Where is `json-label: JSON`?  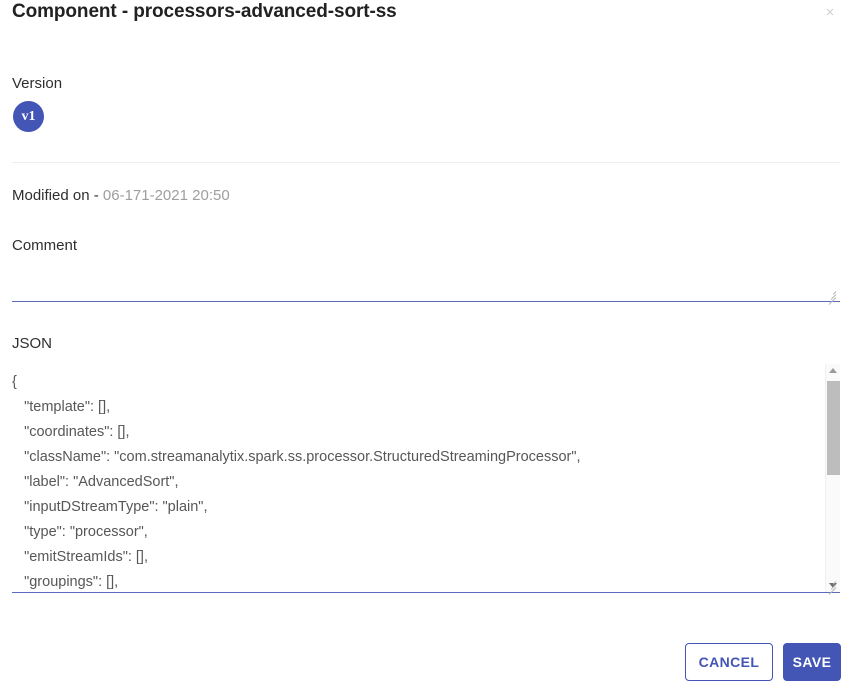 json-label: JSON is located at coordinates (32, 343).